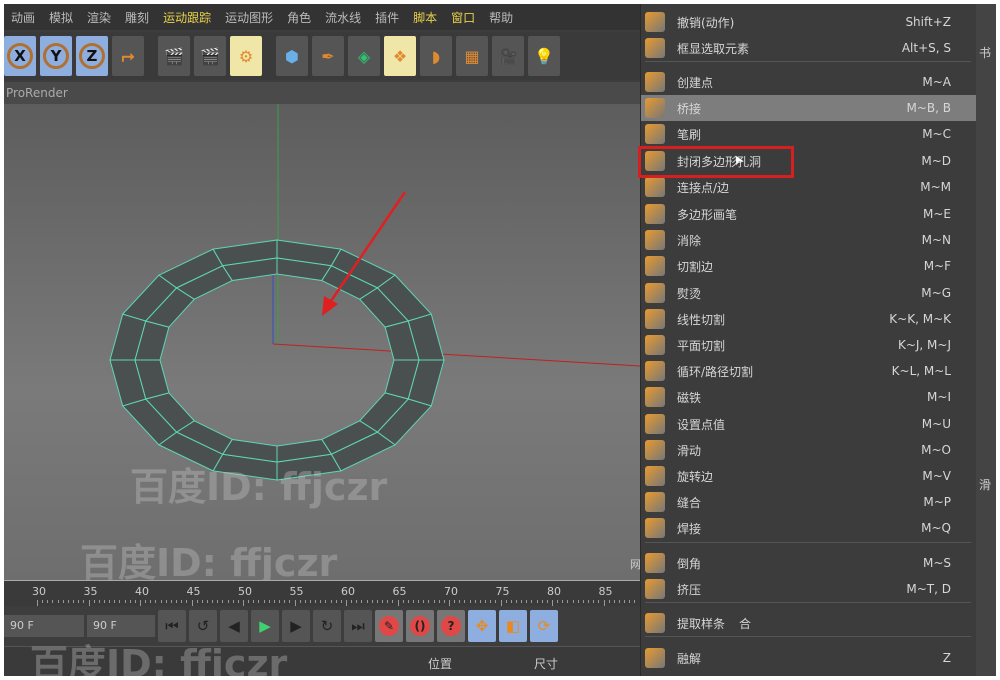 The image size is (1000, 680). Describe the element at coordinates (809, 48) in the screenshot. I see `menu-item-frame-selected: 框显选取元素 Alt+S, S` at that location.